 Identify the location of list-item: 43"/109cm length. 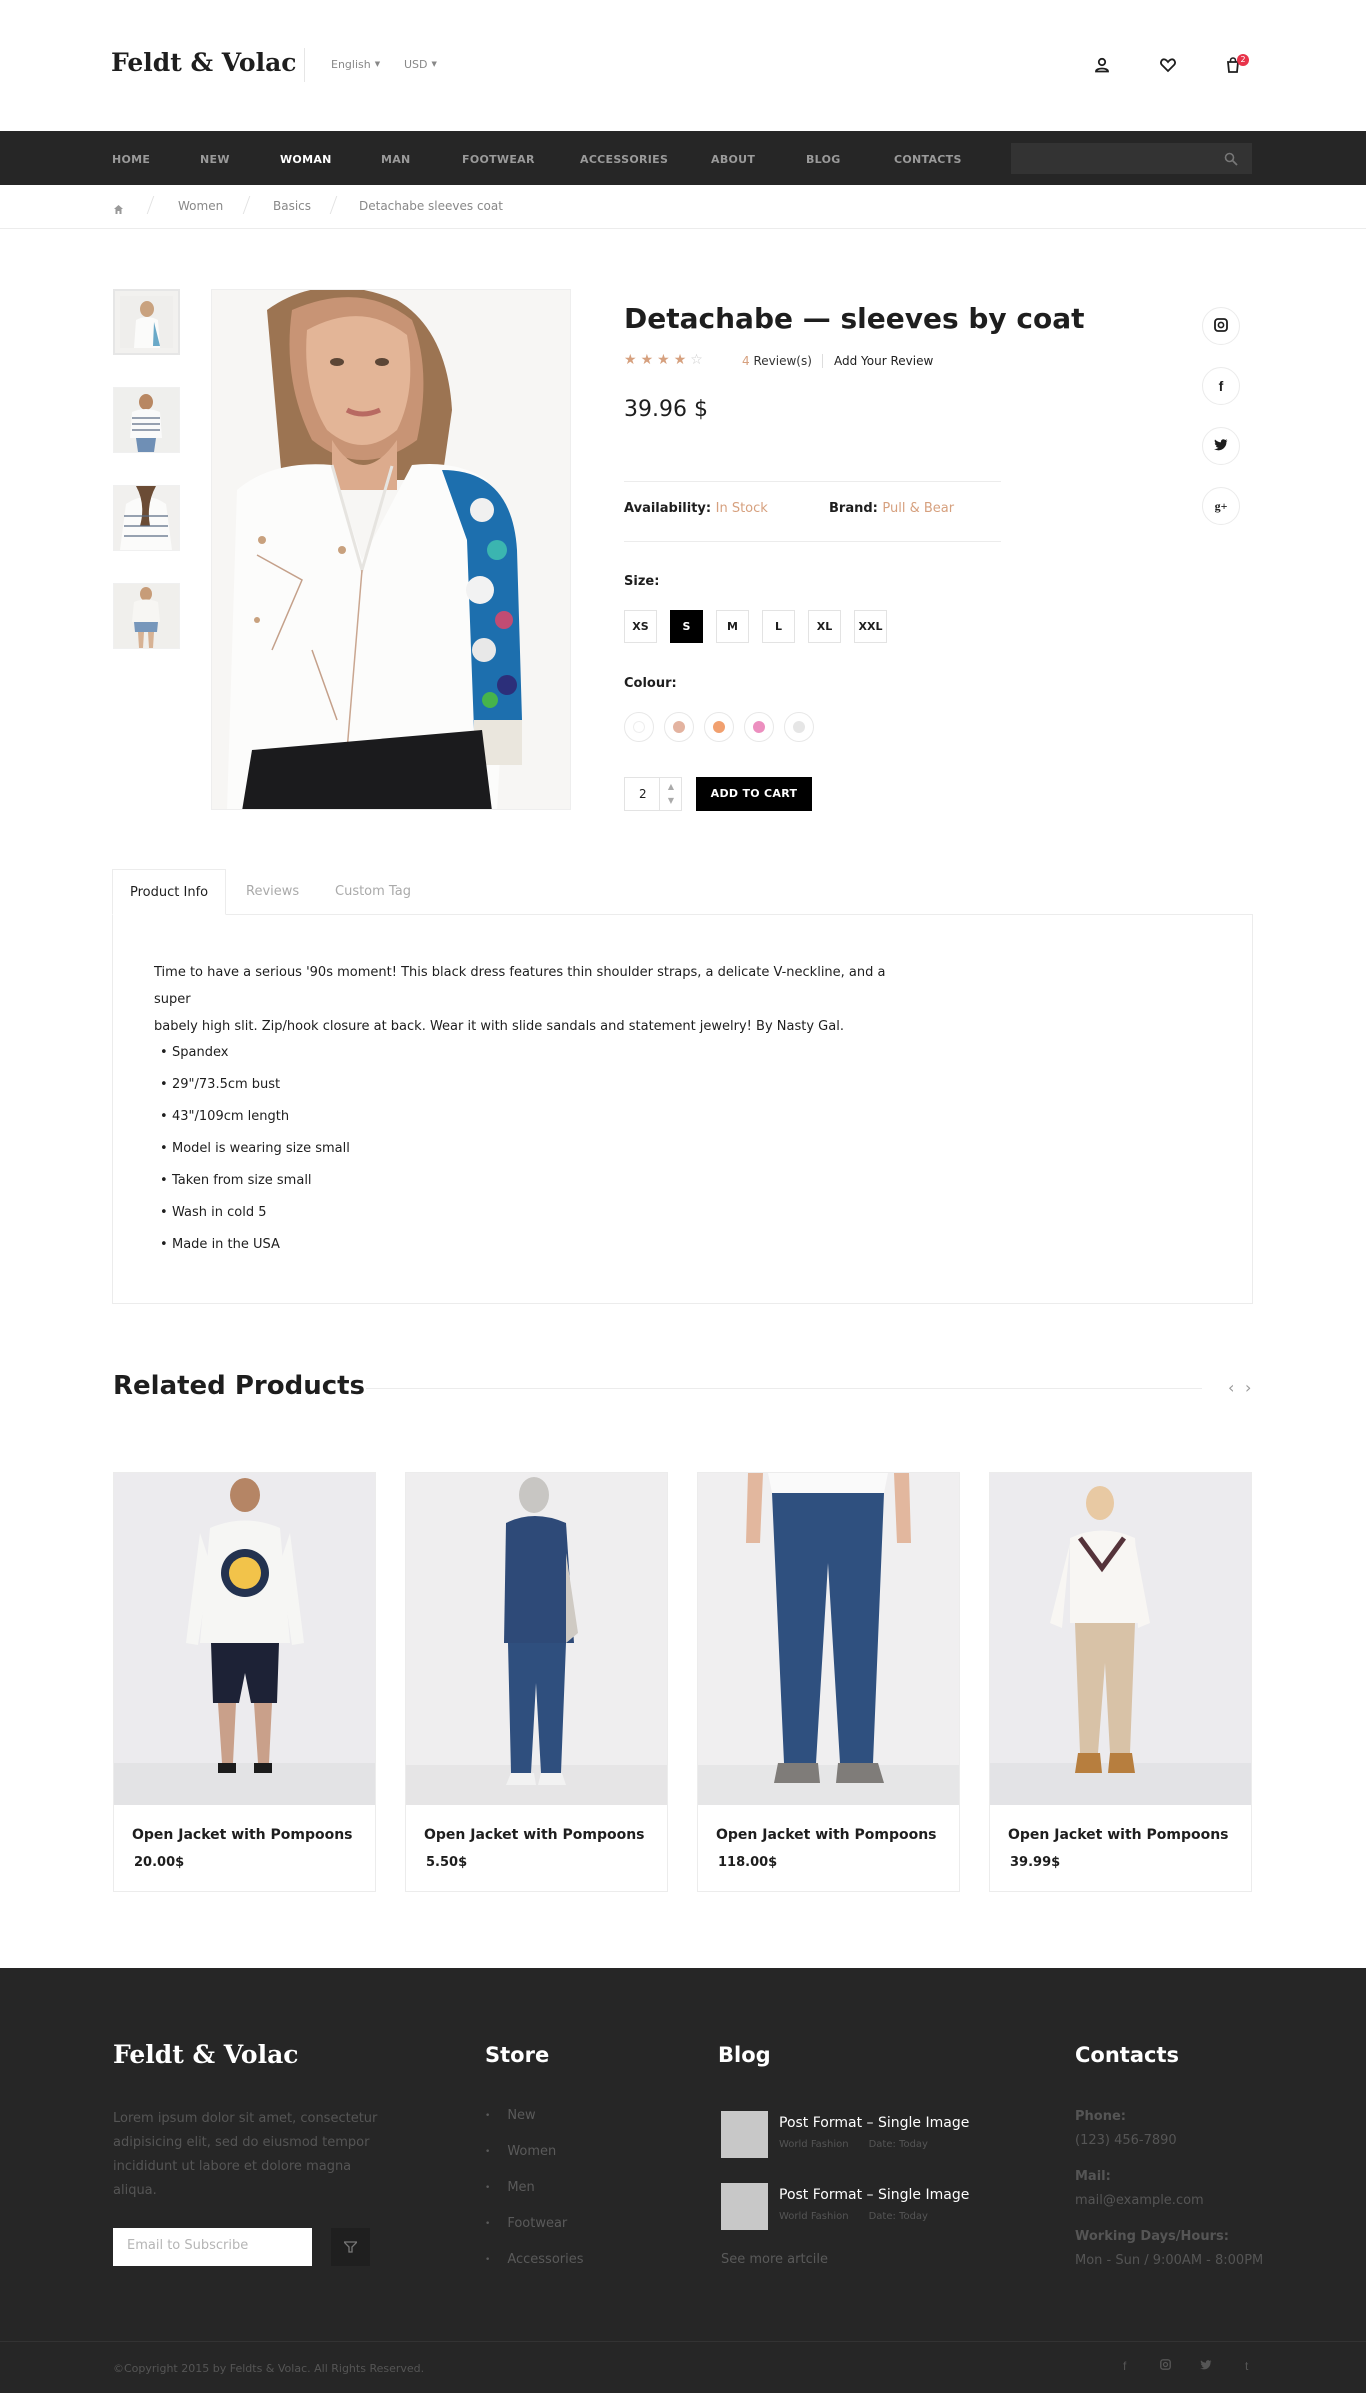
(224, 1116).